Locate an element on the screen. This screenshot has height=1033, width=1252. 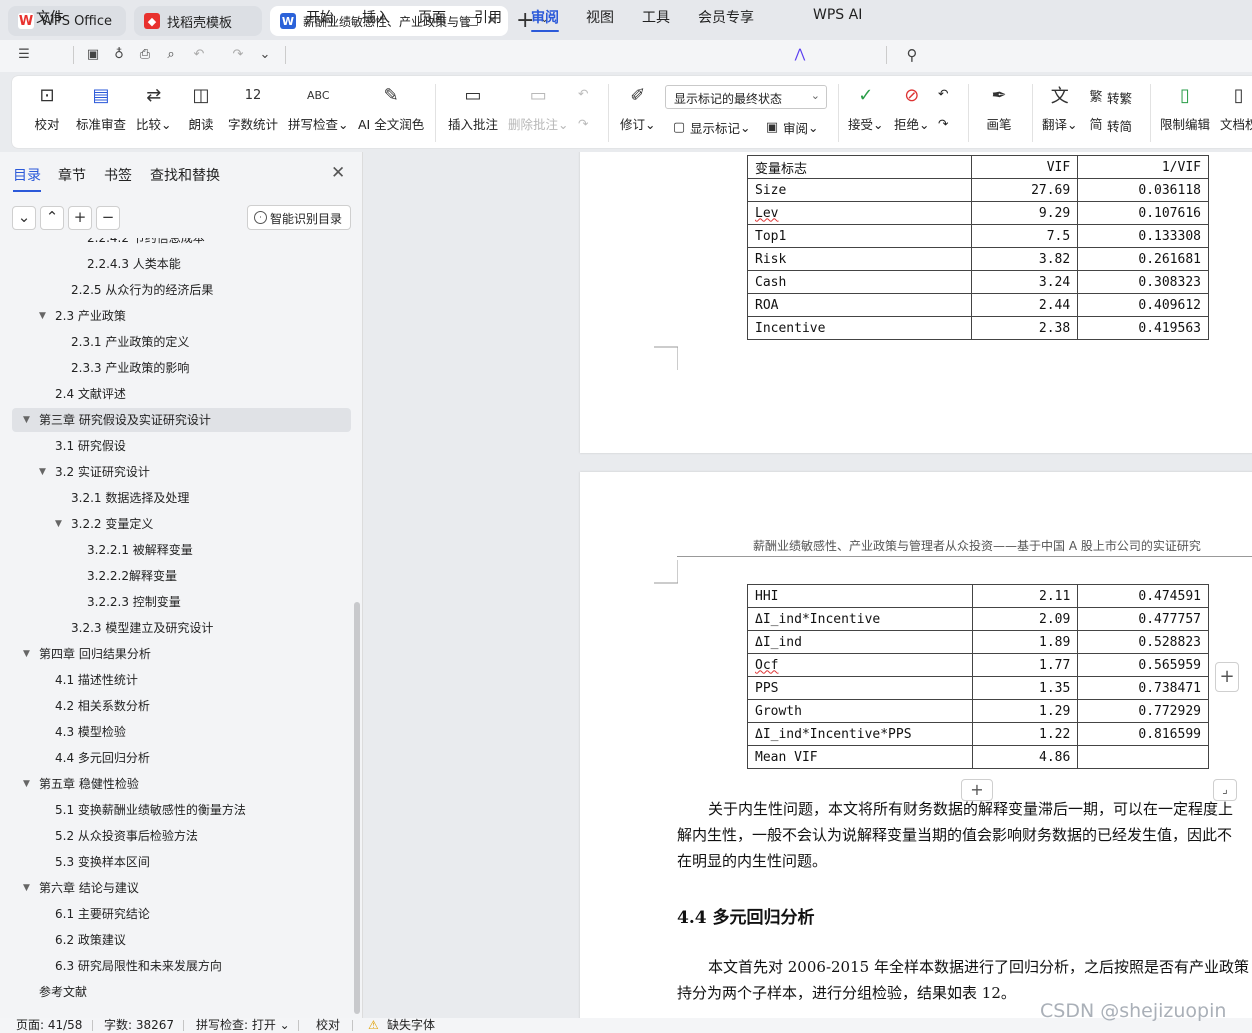
toc-item: 4.2 相关系数分析 is located at coordinates (181, 706).